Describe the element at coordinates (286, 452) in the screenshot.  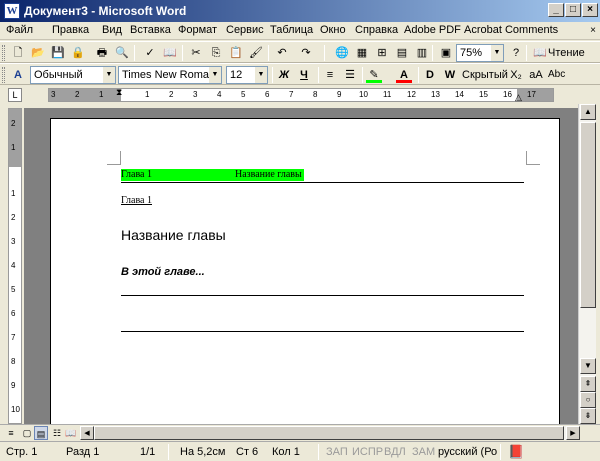
I see `status-column: Кол 1` at that location.